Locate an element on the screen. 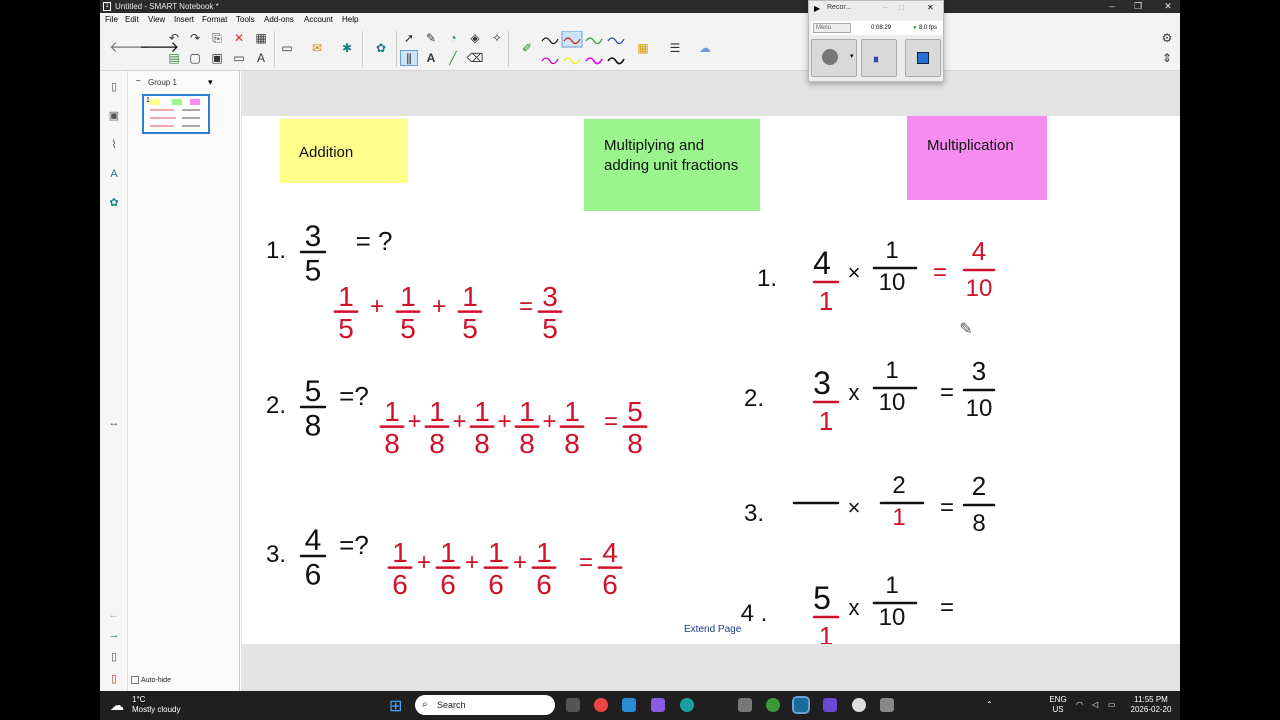 This screenshot has width=1280, height=720. pause-button: ⏸ is located at coordinates (879, 58).